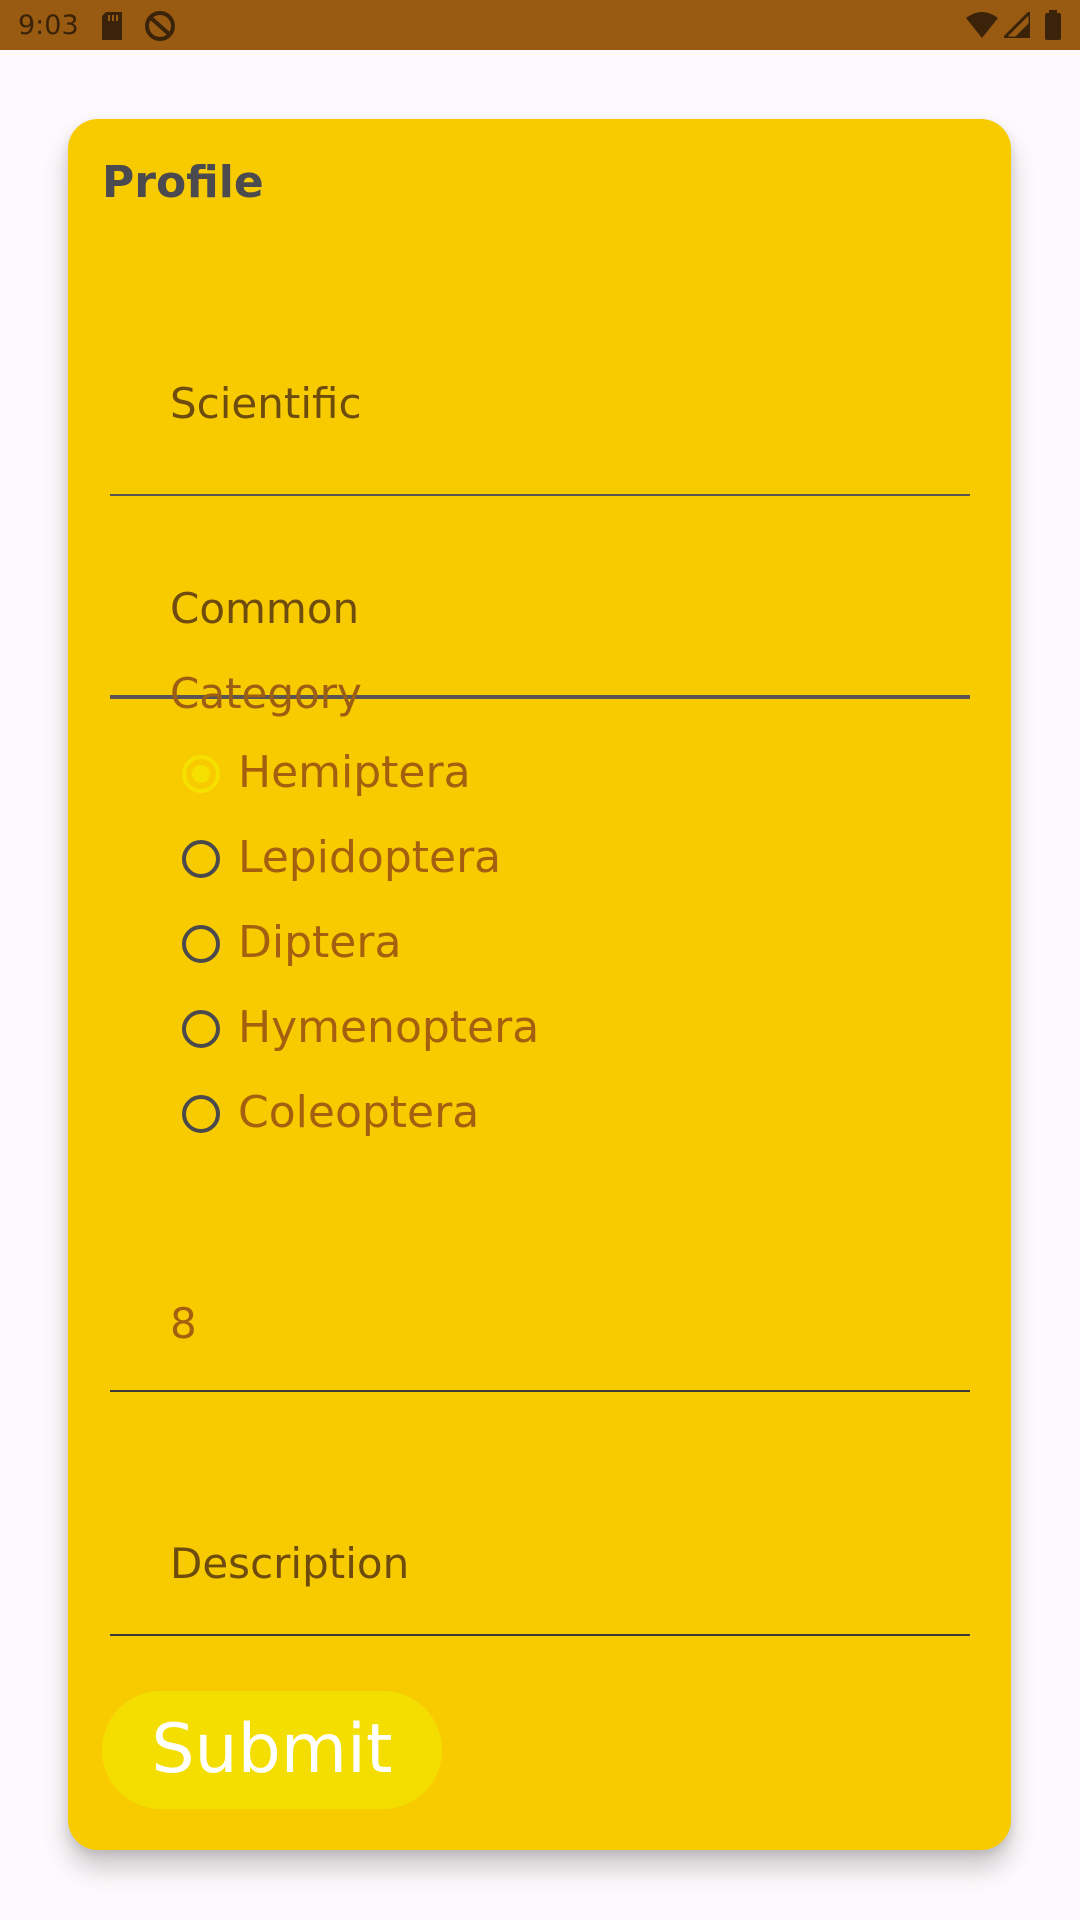 The width and height of the screenshot is (1080, 1920). Describe the element at coordinates (370, 857) in the screenshot. I see `radio-label: Lepidoptera` at that location.